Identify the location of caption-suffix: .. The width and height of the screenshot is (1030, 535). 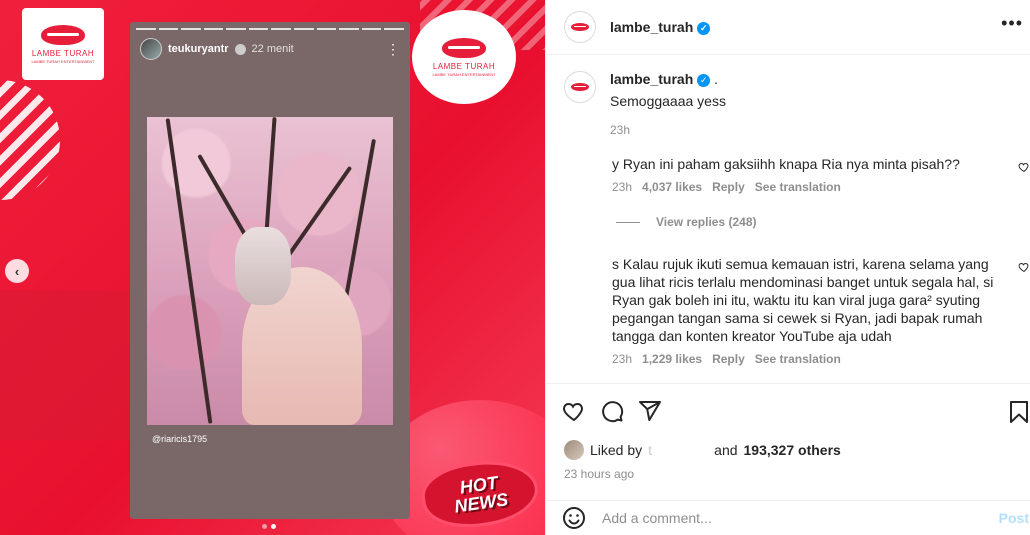
(716, 79).